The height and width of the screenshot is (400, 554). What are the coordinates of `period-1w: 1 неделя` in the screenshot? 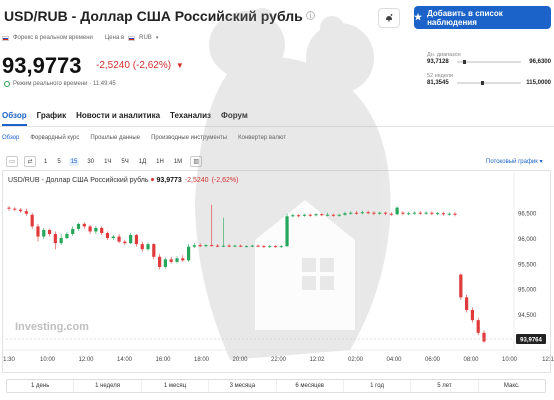 It's located at (108, 386).